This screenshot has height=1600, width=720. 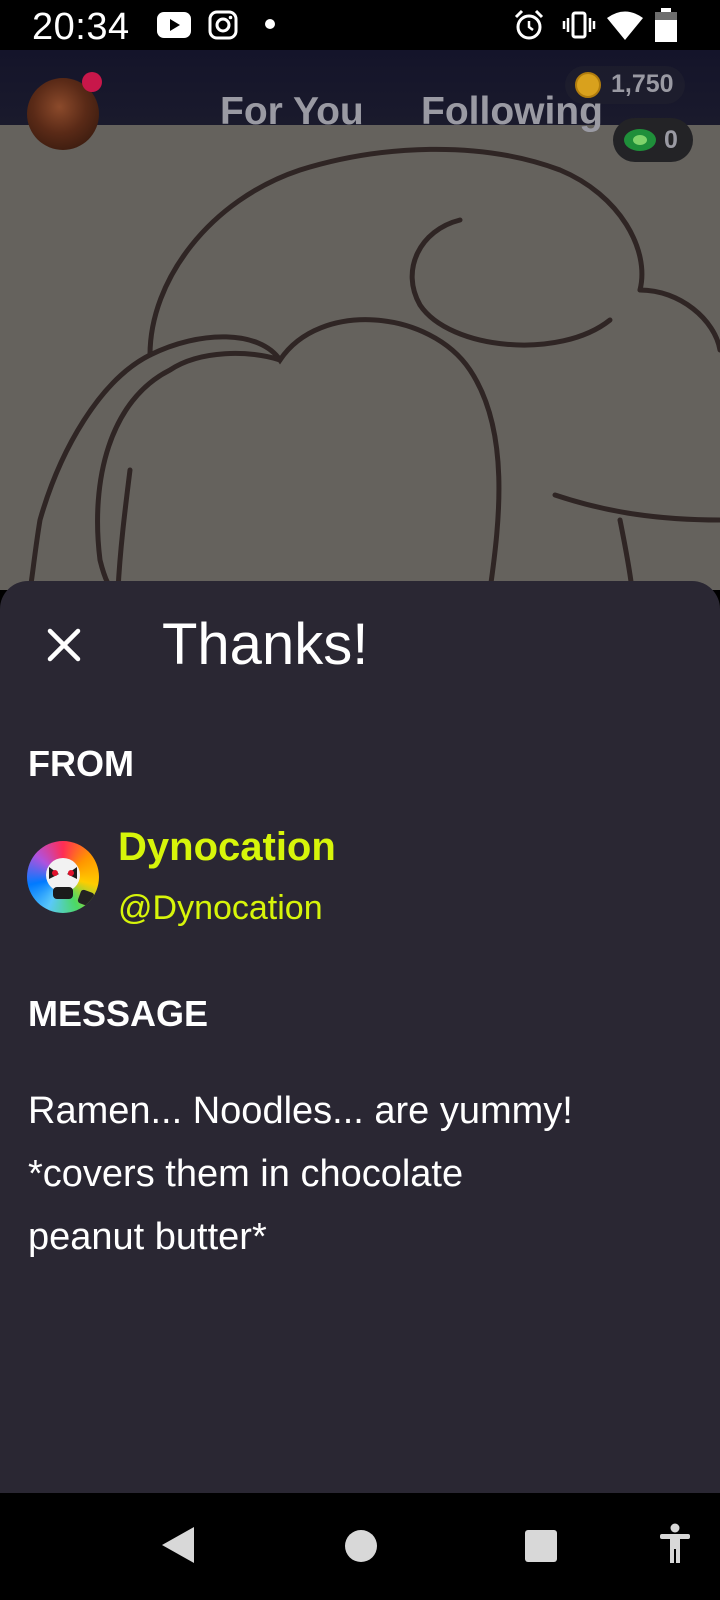 I want to click on status-time: 20:34, so click(x=81, y=27).